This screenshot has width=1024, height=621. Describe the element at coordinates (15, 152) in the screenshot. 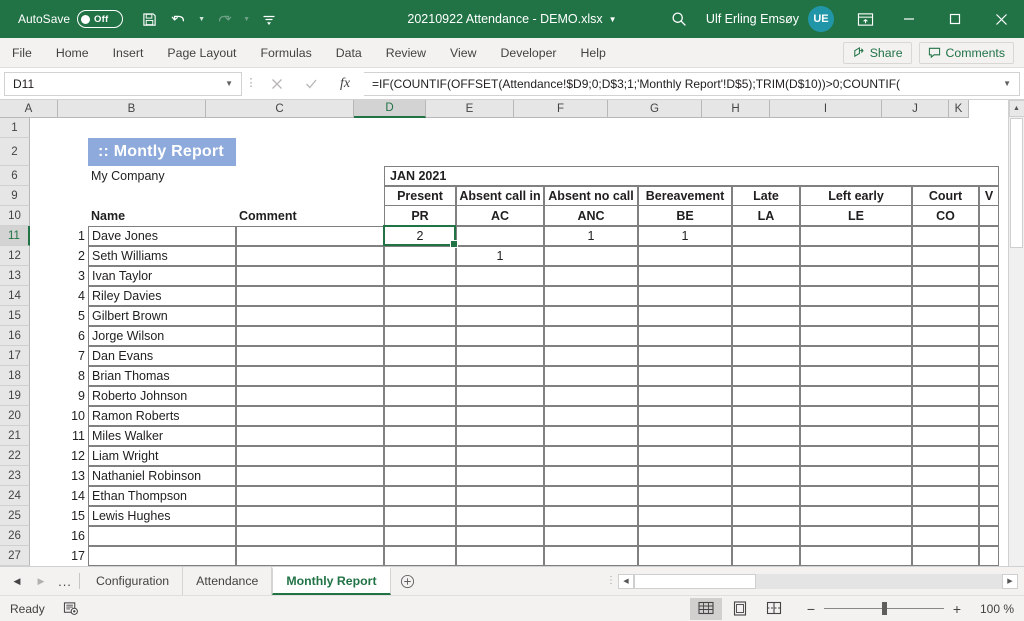

I see `row-header-2: 2` at that location.